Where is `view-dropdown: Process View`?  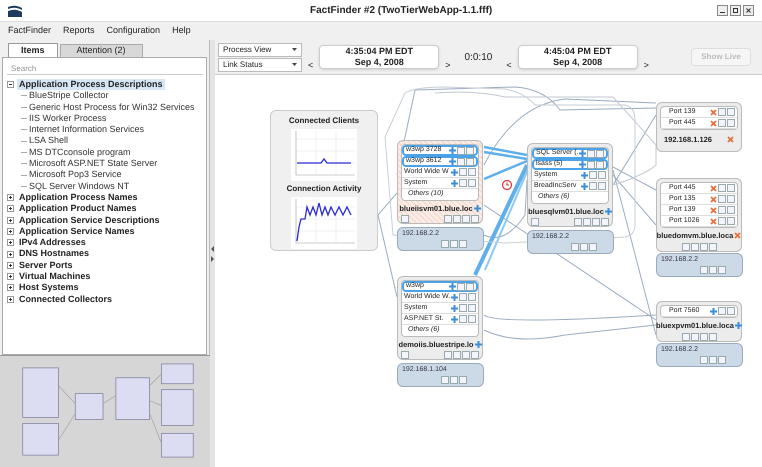
view-dropdown: Process View is located at coordinates (260, 49).